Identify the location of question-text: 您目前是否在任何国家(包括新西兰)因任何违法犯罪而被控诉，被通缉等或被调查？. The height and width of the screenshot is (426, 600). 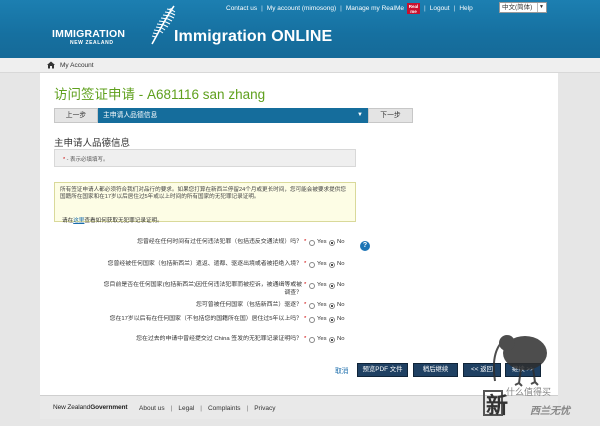
(202, 289).